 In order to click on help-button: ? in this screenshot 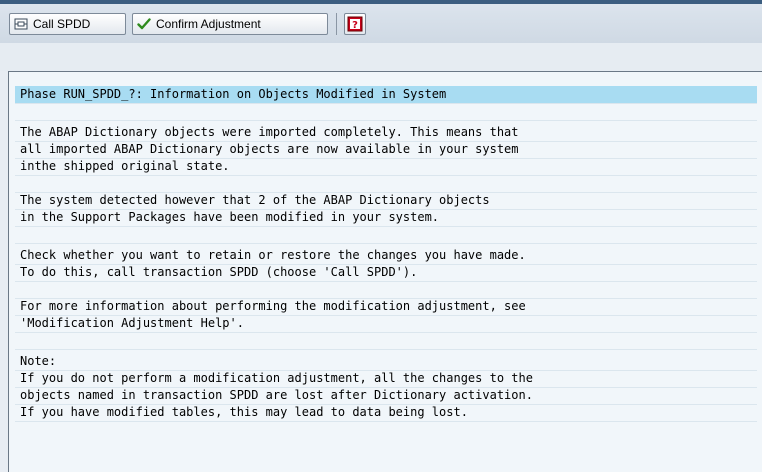, I will do `click(355, 24)`.